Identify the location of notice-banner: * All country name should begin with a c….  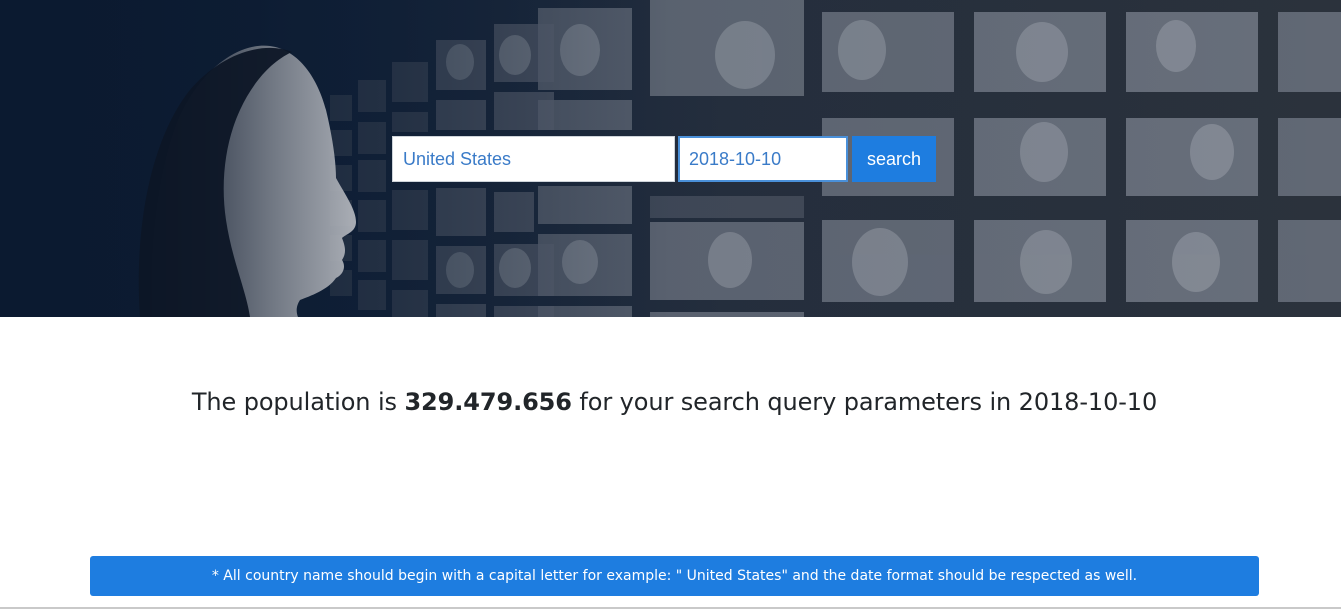
(674, 576).